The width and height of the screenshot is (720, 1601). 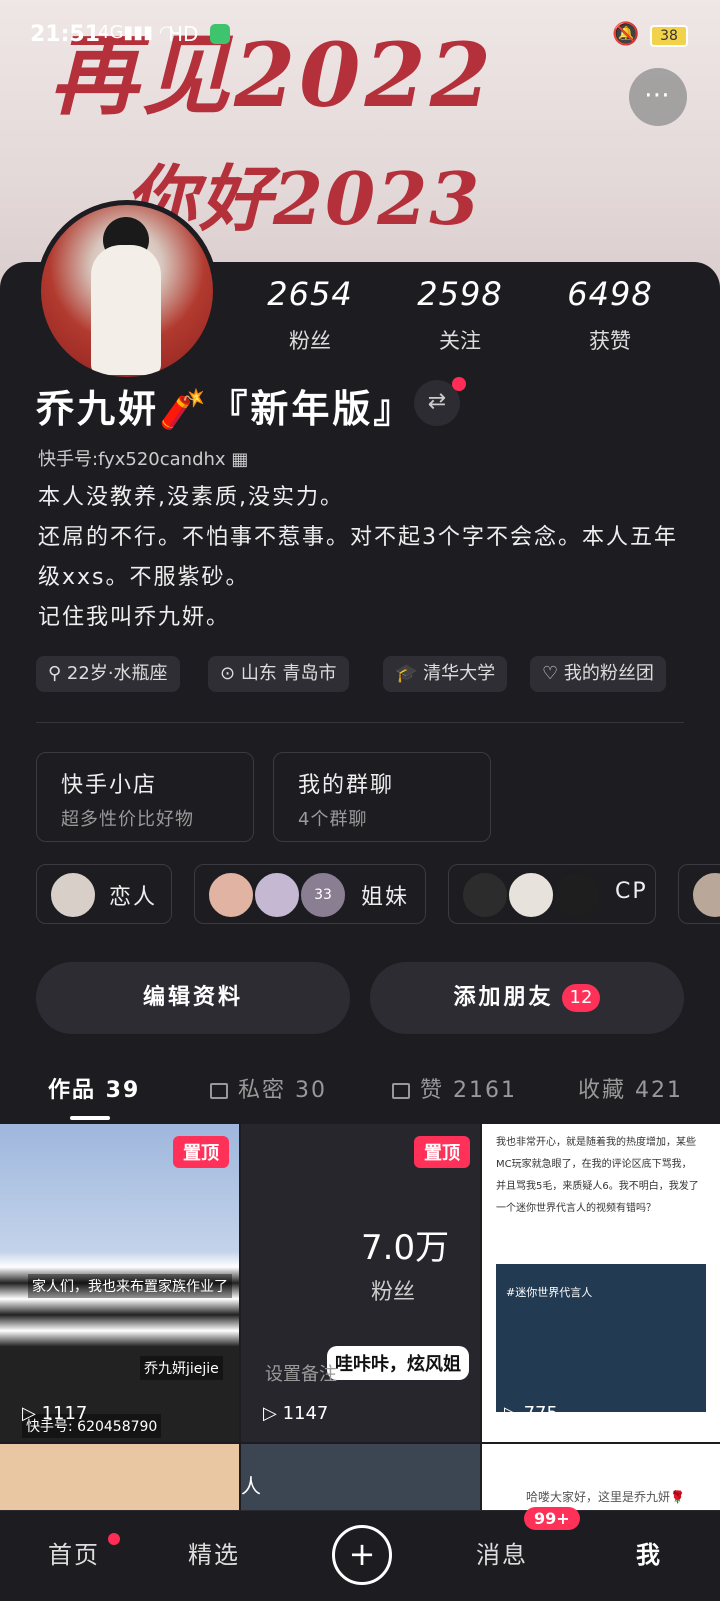 I want to click on card-group-subtitle: 4个群聊, so click(x=333, y=819).